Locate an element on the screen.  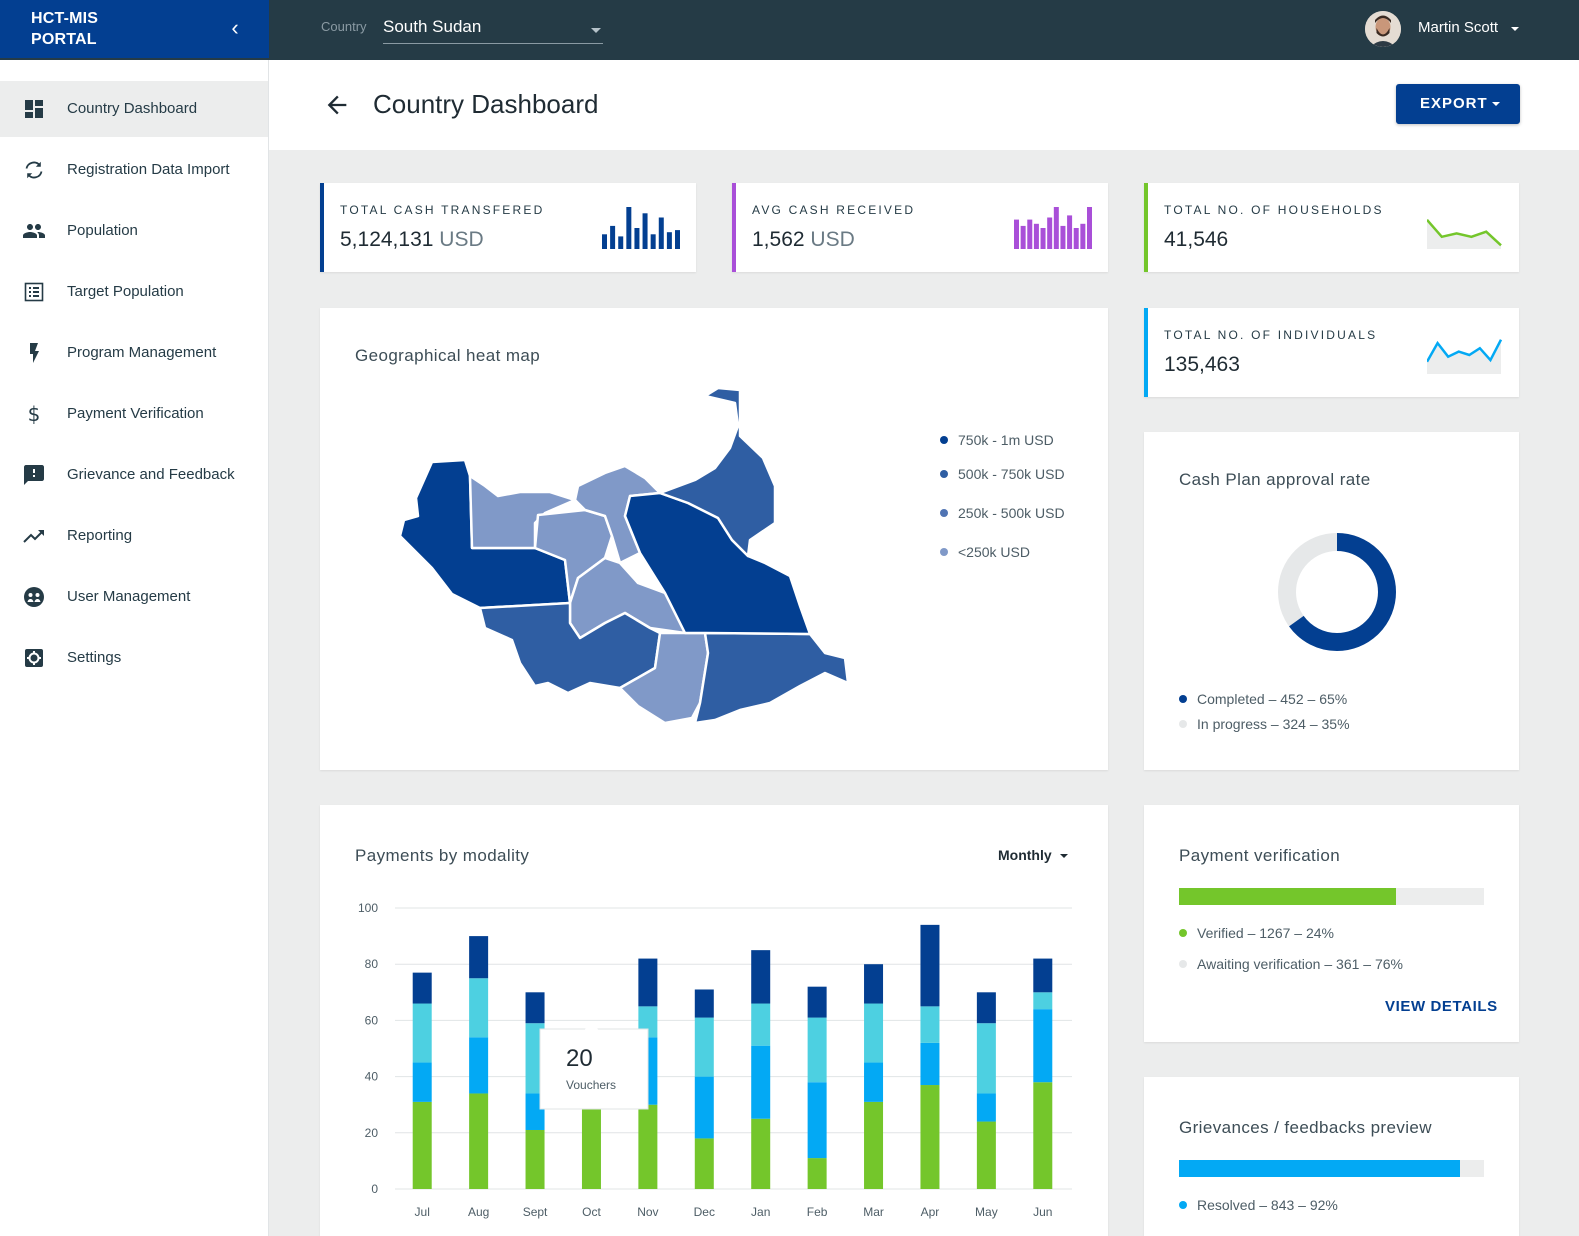
arrow-back-icon is located at coordinates (337, 105).